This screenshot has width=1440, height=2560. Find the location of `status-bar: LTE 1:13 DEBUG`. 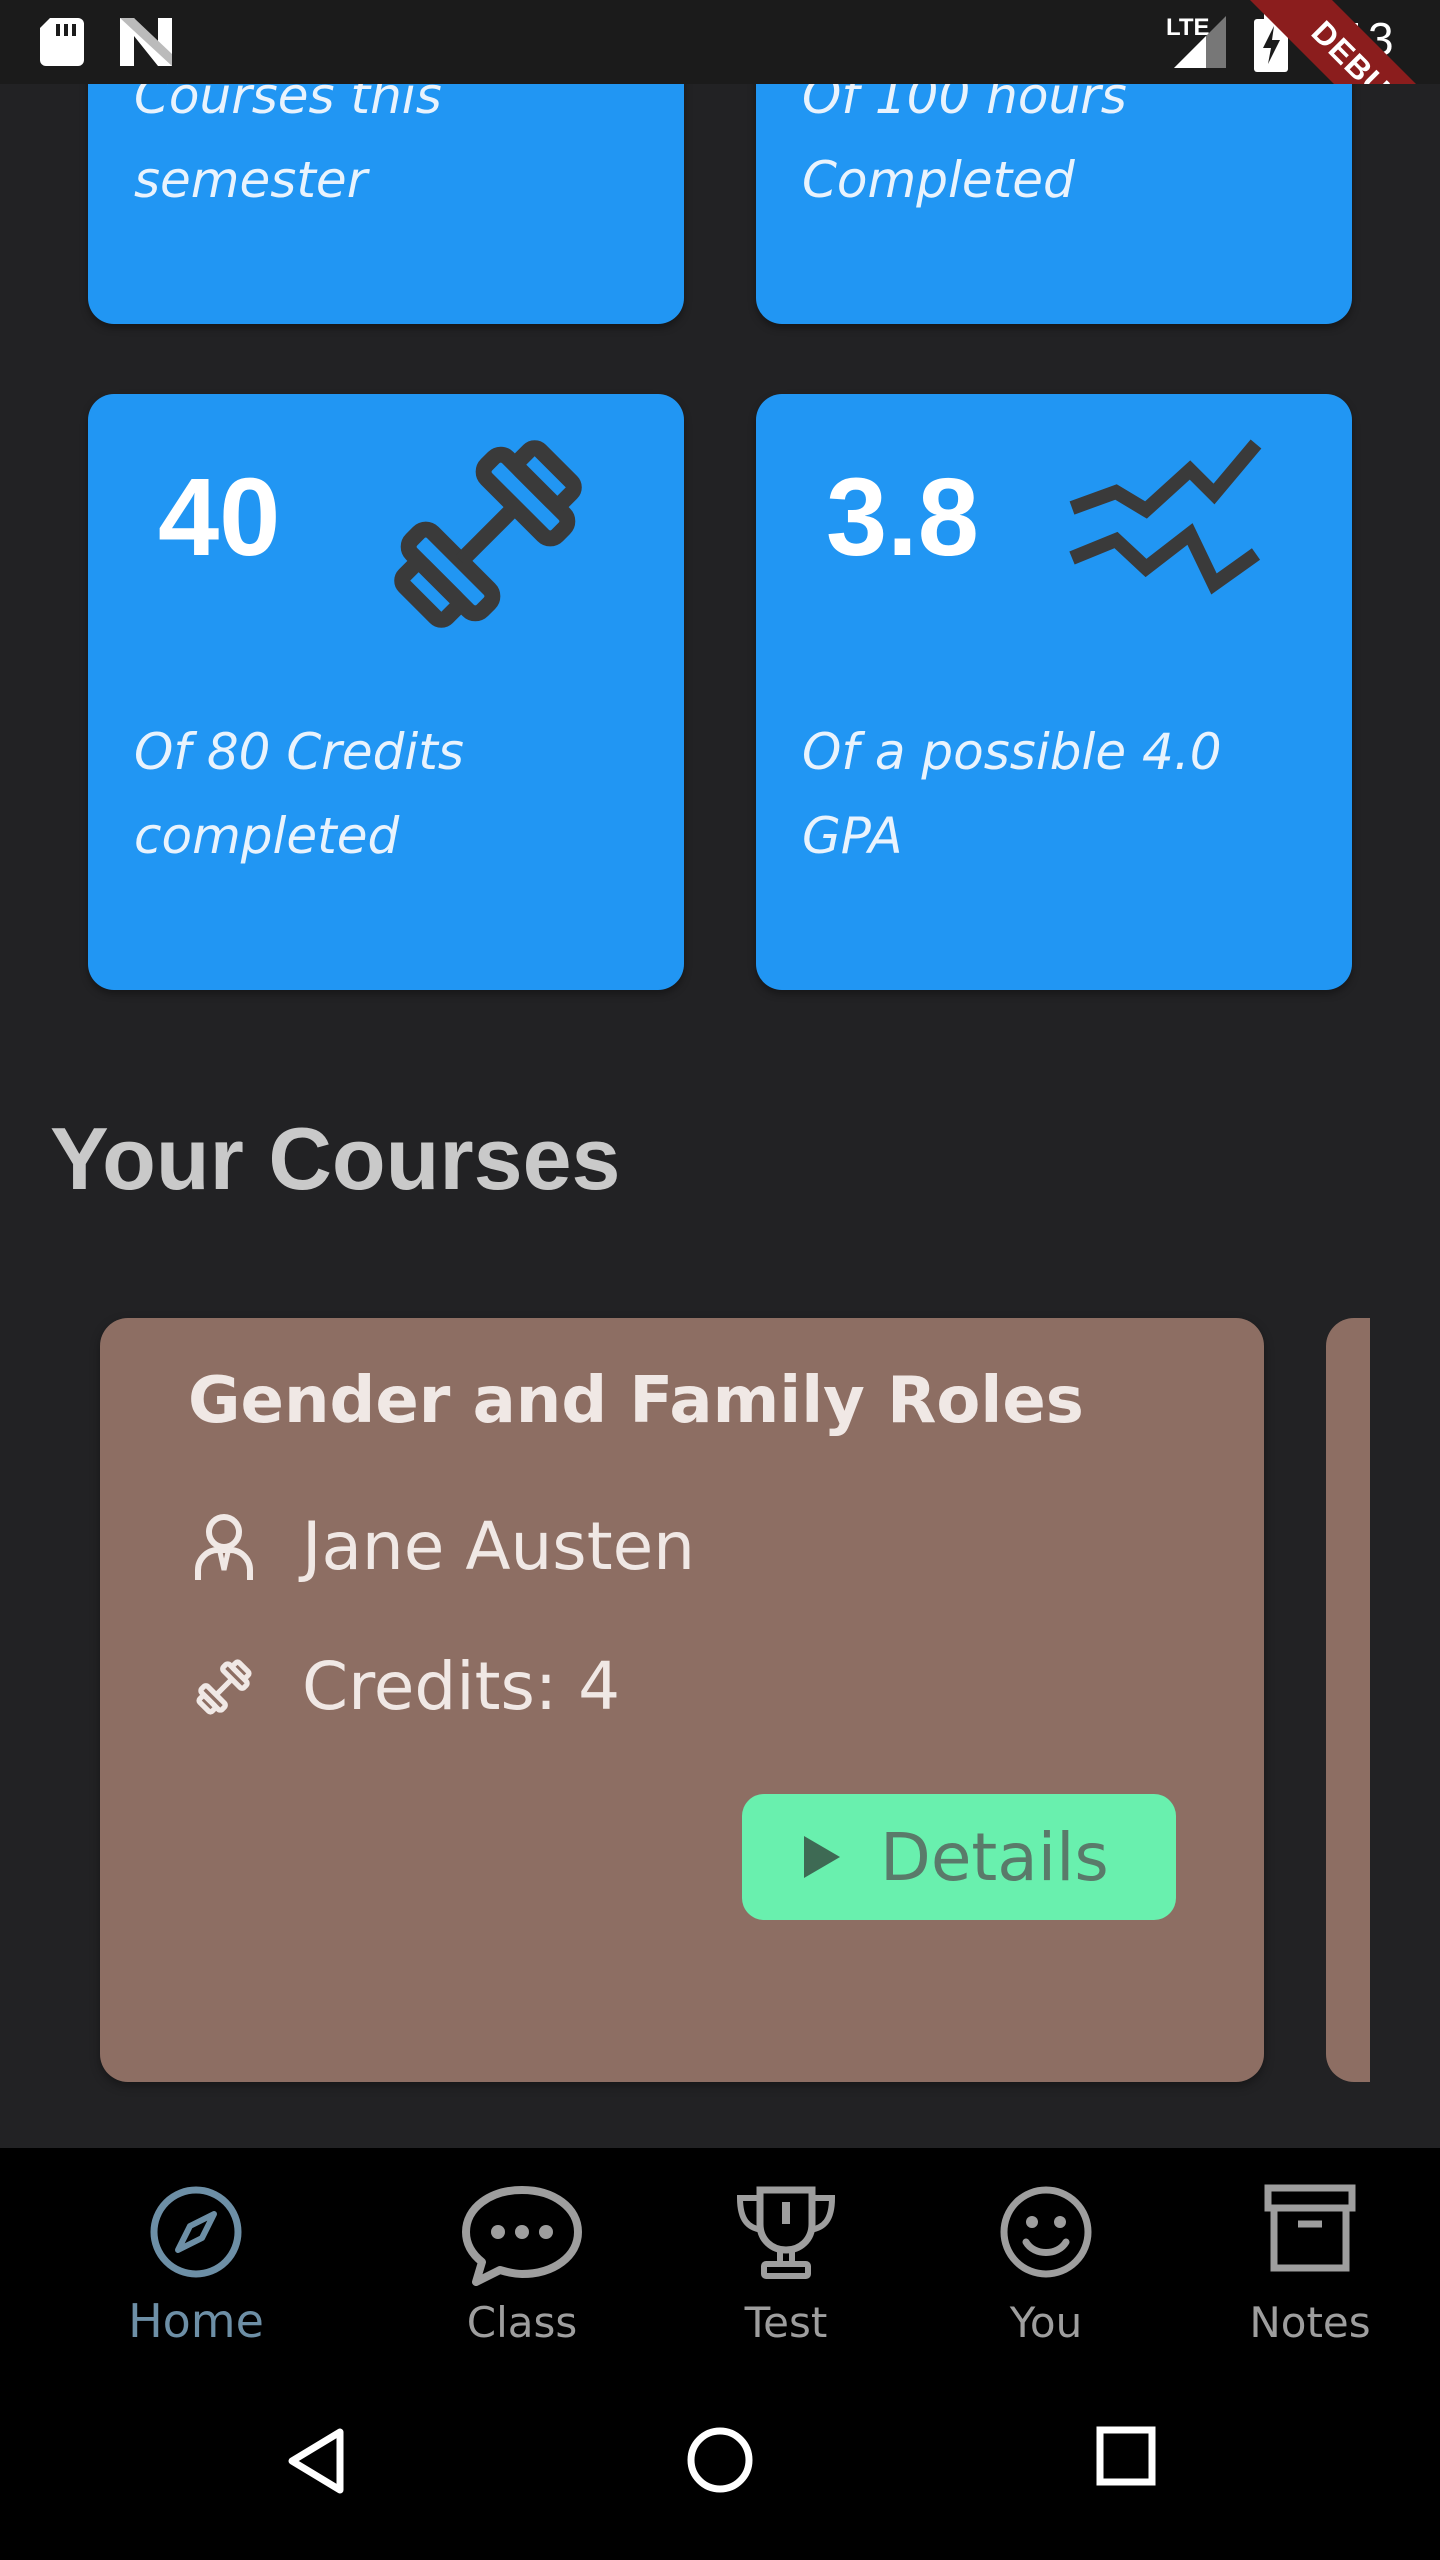

status-bar: LTE 1:13 DEBUG is located at coordinates (720, 42).